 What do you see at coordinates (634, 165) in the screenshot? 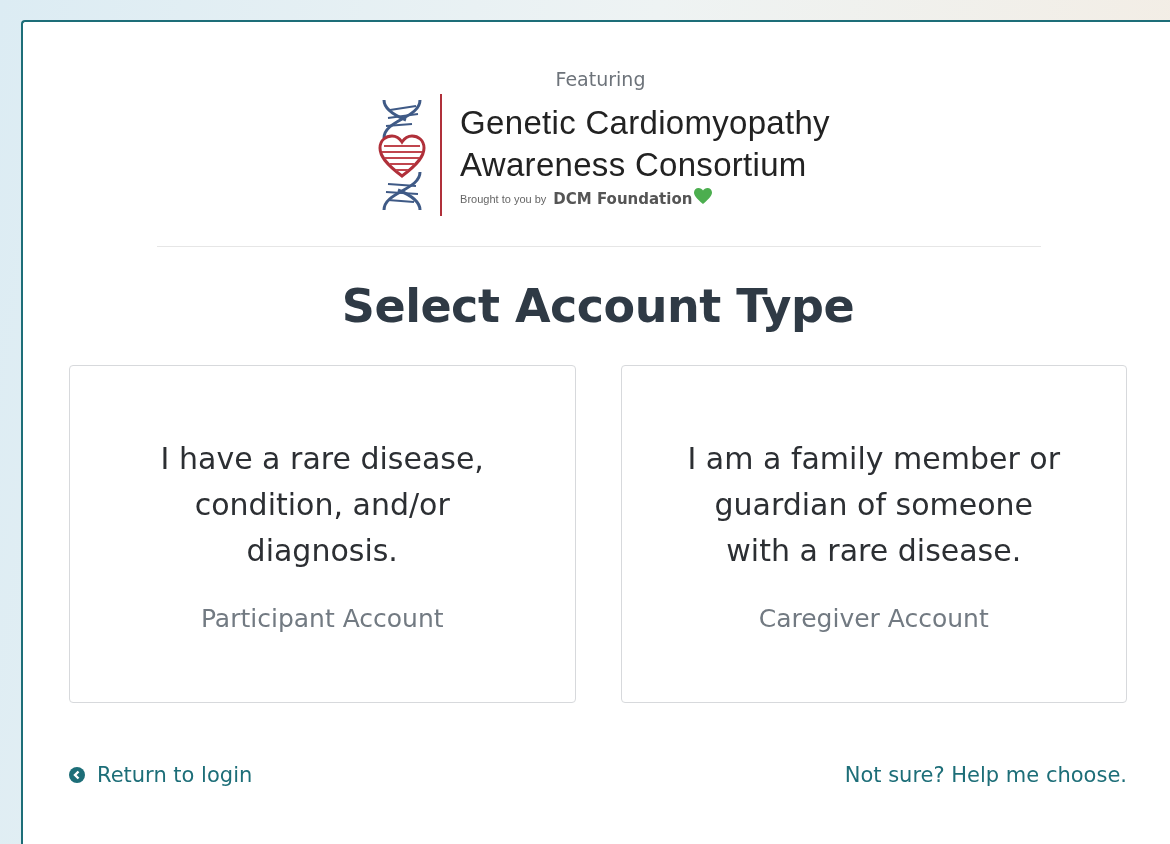
I see `logo-title: Awareness Consortium` at bounding box center [634, 165].